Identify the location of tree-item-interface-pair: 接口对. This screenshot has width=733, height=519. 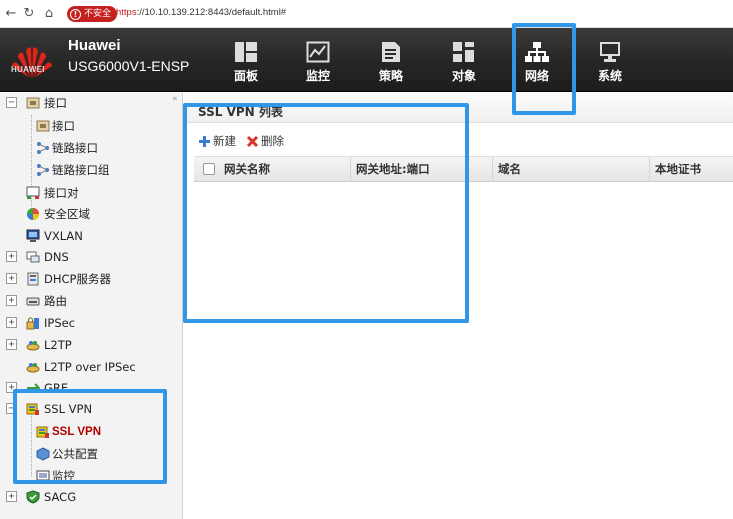
(52, 193).